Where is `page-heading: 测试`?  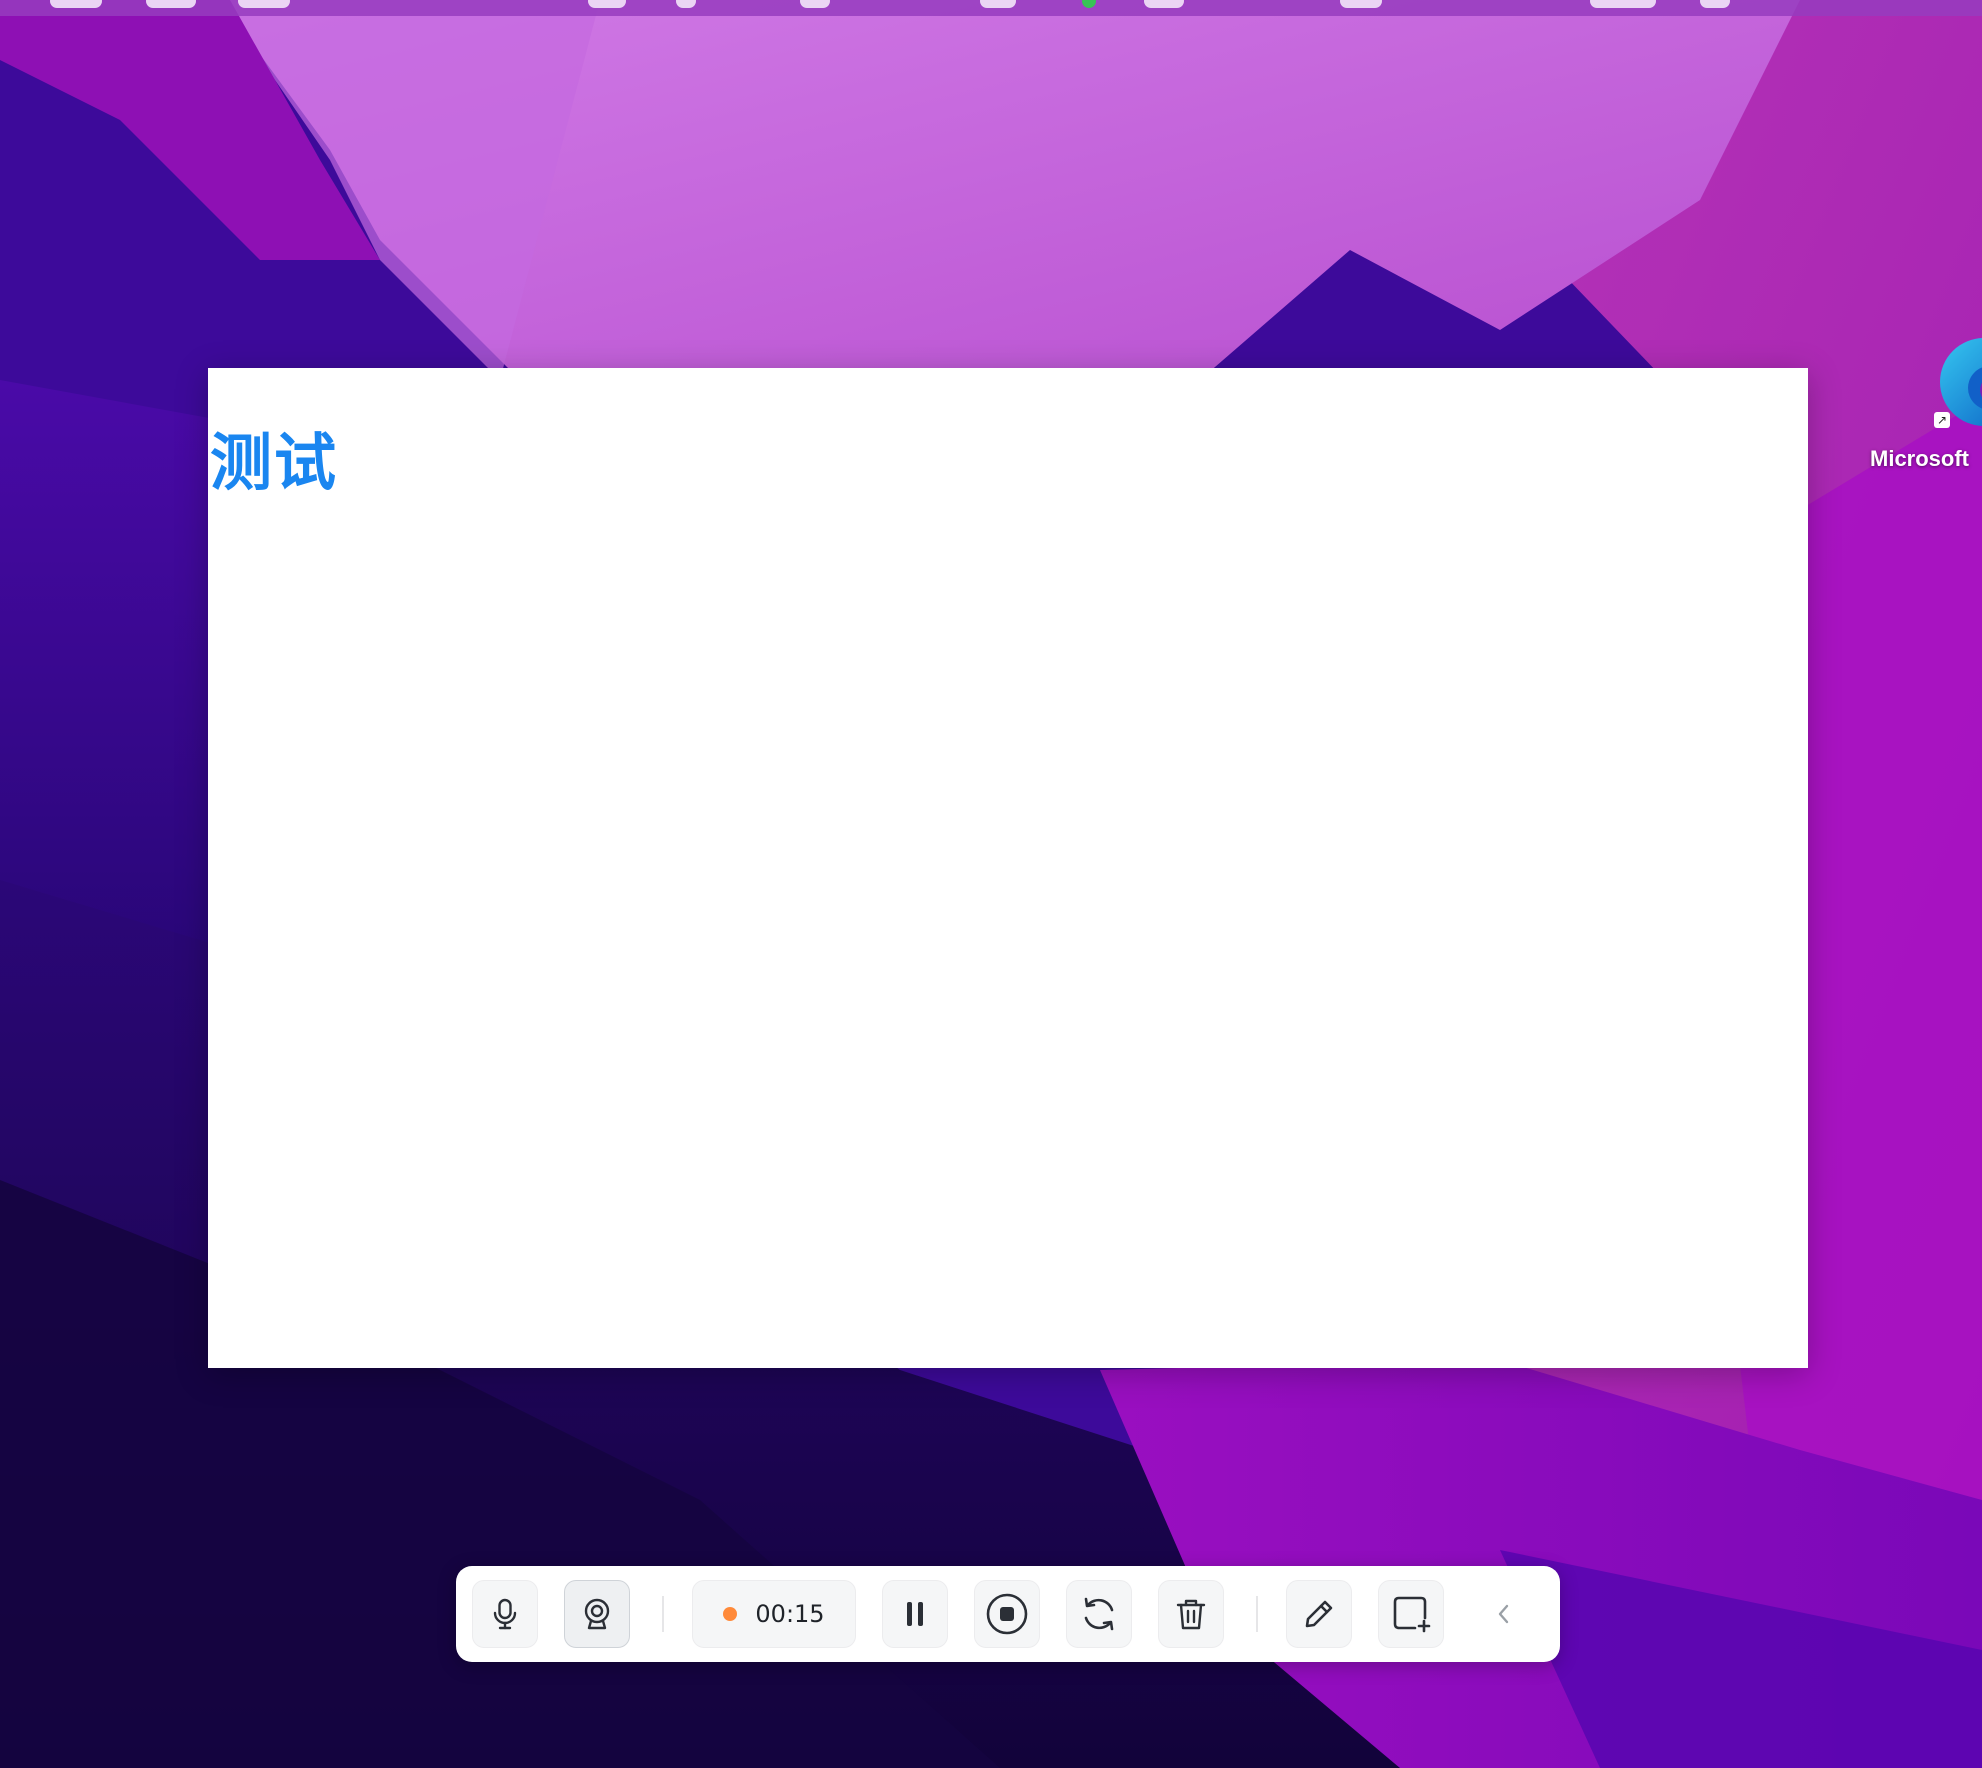
page-heading: 测试 is located at coordinates (274, 462).